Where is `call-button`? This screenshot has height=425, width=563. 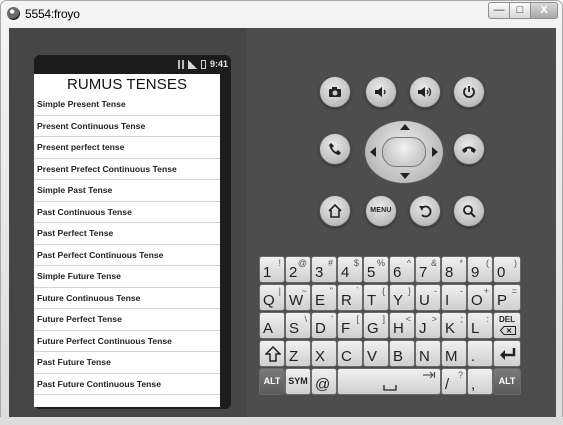 call-button is located at coordinates (335, 149).